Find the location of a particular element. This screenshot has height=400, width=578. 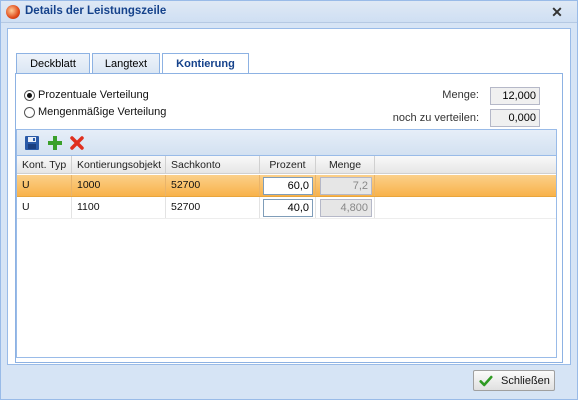

column-header-menge: Menge is located at coordinates (345, 165).